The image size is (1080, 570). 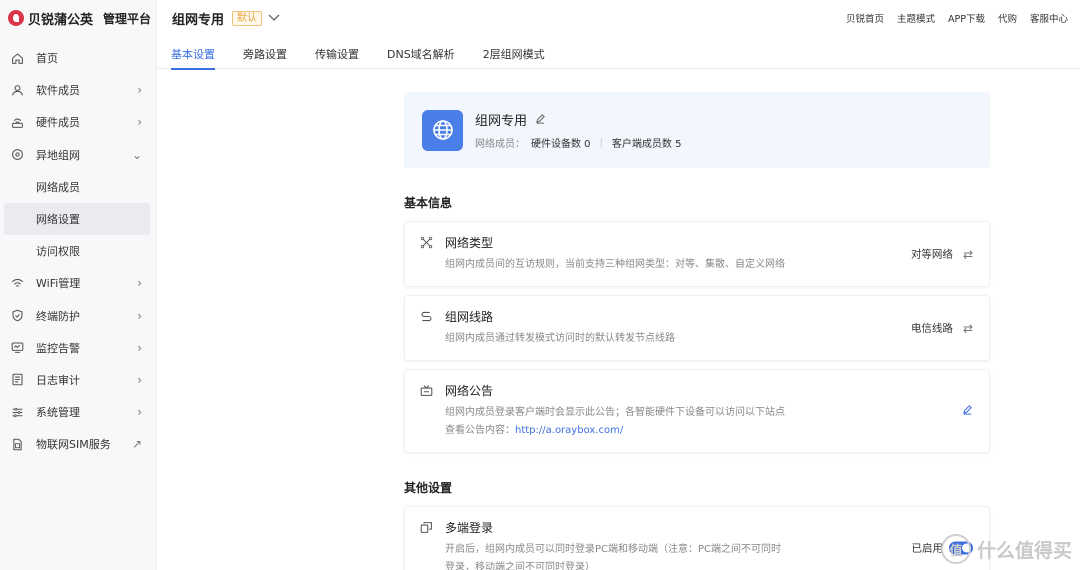 What do you see at coordinates (480, 430) in the screenshot?
I see `announcement-view-label: 查看公告内容：` at bounding box center [480, 430].